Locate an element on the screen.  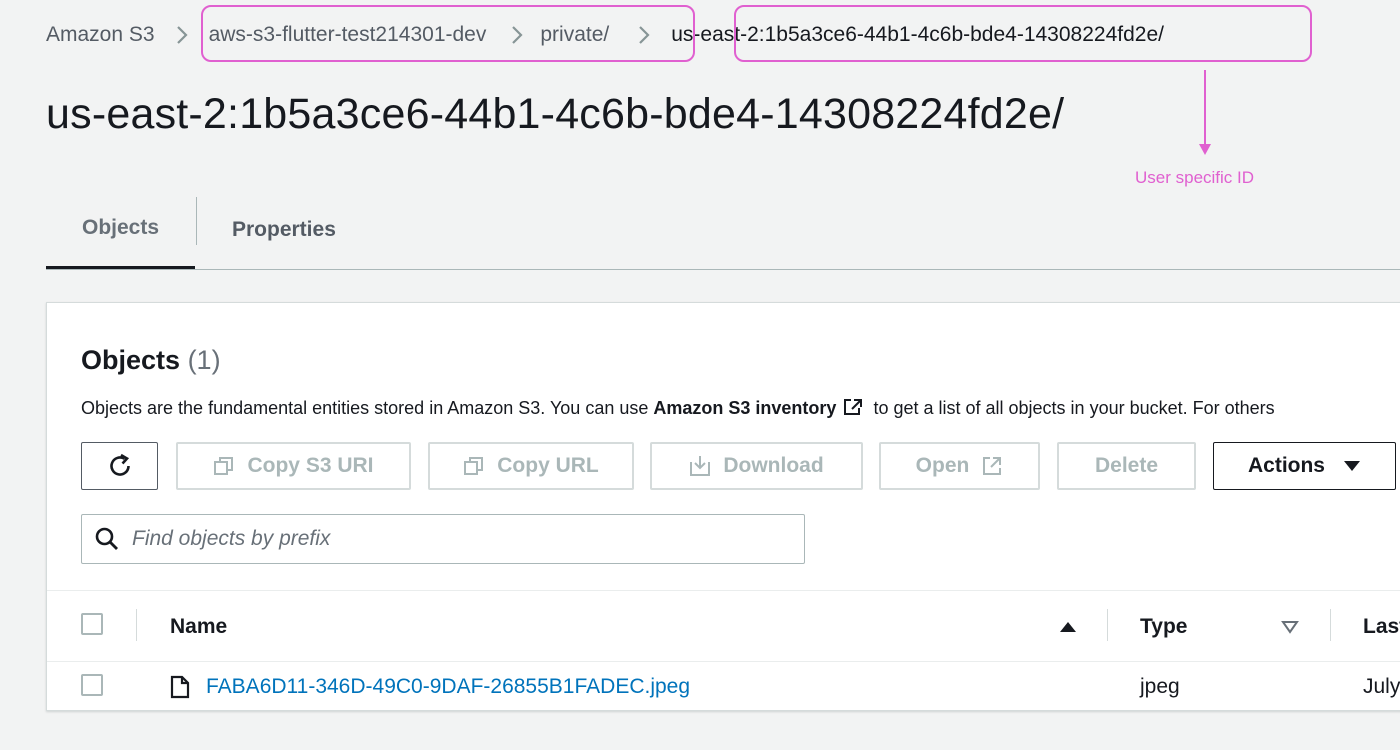
copy-url-button: Copy URL is located at coordinates (531, 466).